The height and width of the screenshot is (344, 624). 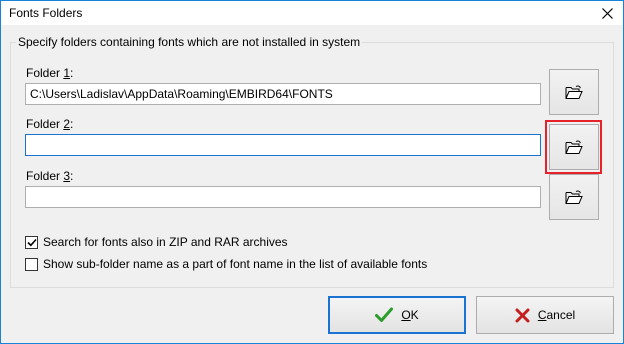 I want to click on checkmark-icon, so click(x=31, y=242).